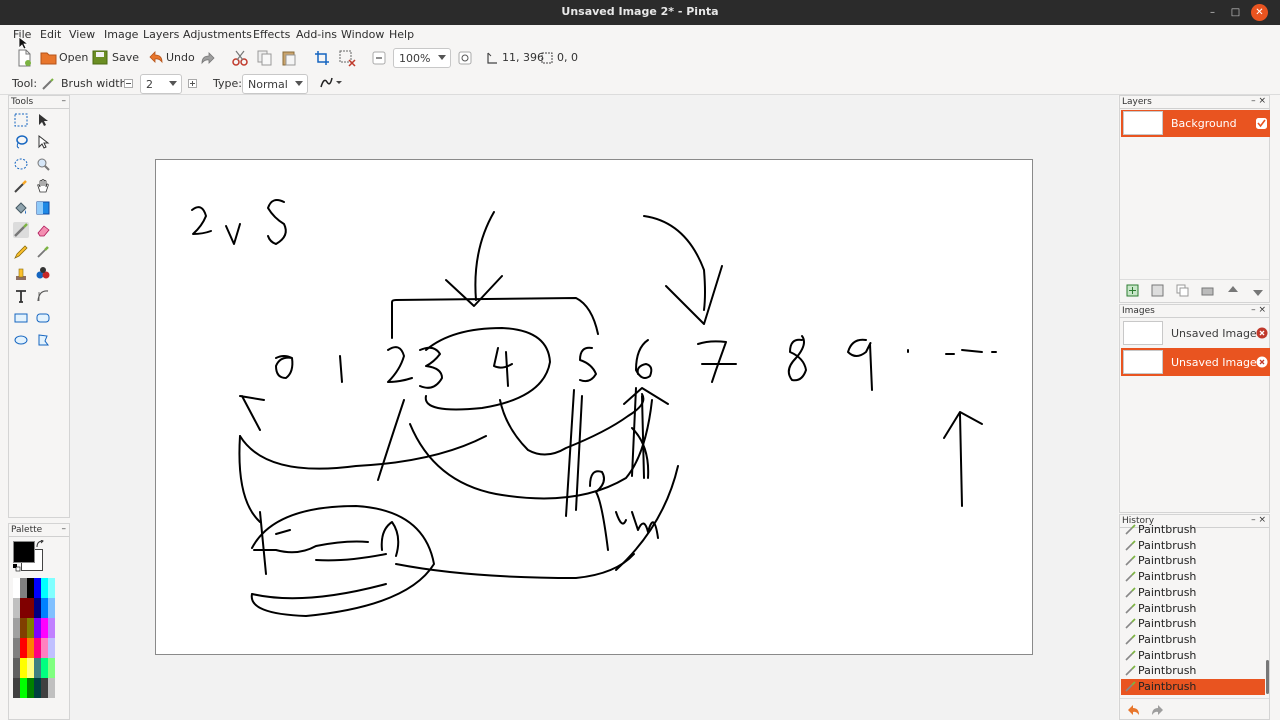 The height and width of the screenshot is (720, 1280). What do you see at coordinates (121, 34) in the screenshot?
I see `menu-image: Image` at bounding box center [121, 34].